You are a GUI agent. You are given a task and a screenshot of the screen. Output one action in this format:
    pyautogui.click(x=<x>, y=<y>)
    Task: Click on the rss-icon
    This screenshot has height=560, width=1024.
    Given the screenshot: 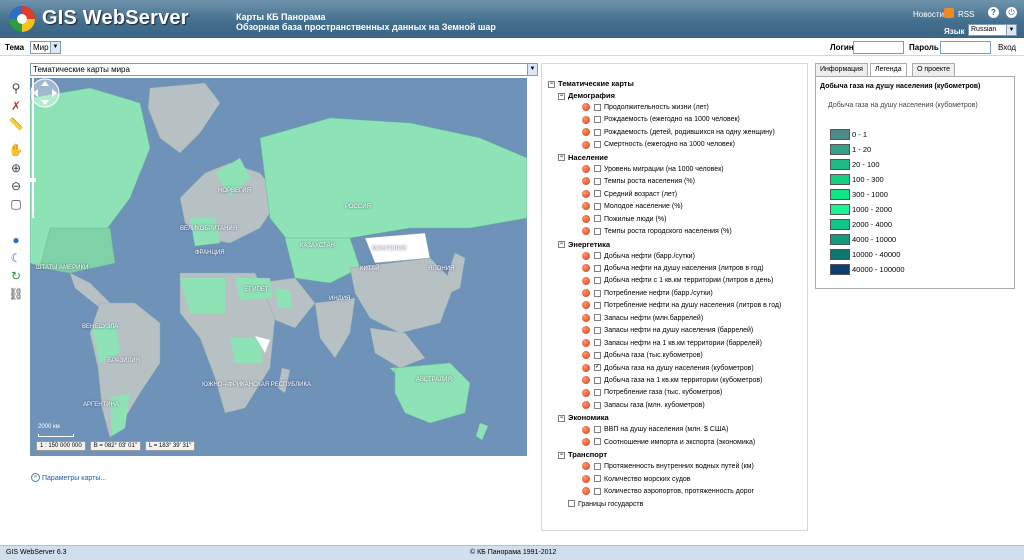 What is the action you would take?
    pyautogui.click(x=949, y=13)
    